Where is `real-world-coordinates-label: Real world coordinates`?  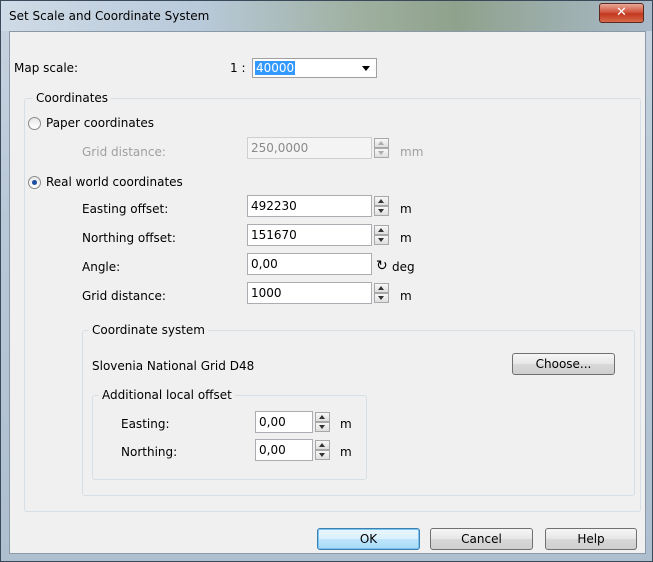
real-world-coordinates-label: Real world coordinates is located at coordinates (114, 182).